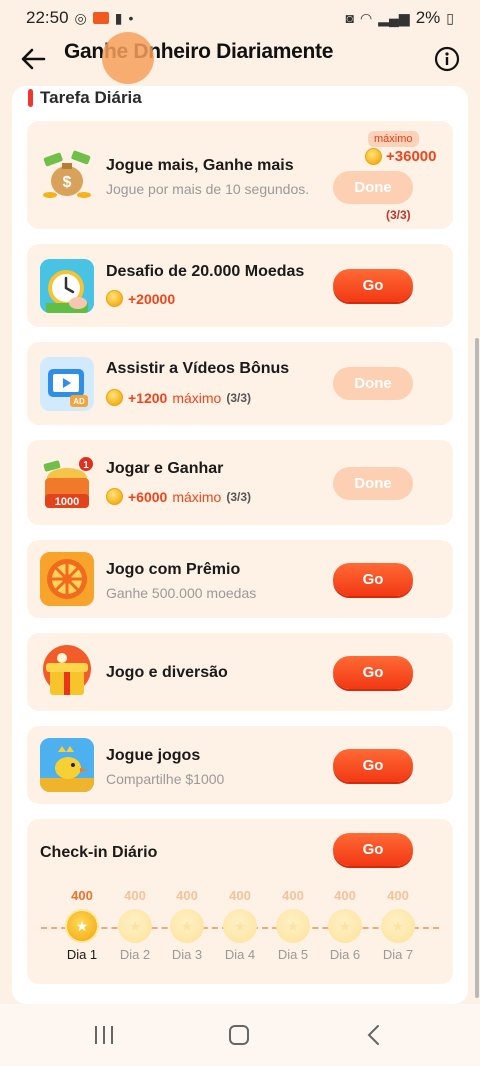 This screenshot has width=480, height=1066. I want to click on checkin-day-4: 400 ★ Dia 4, so click(240, 925).